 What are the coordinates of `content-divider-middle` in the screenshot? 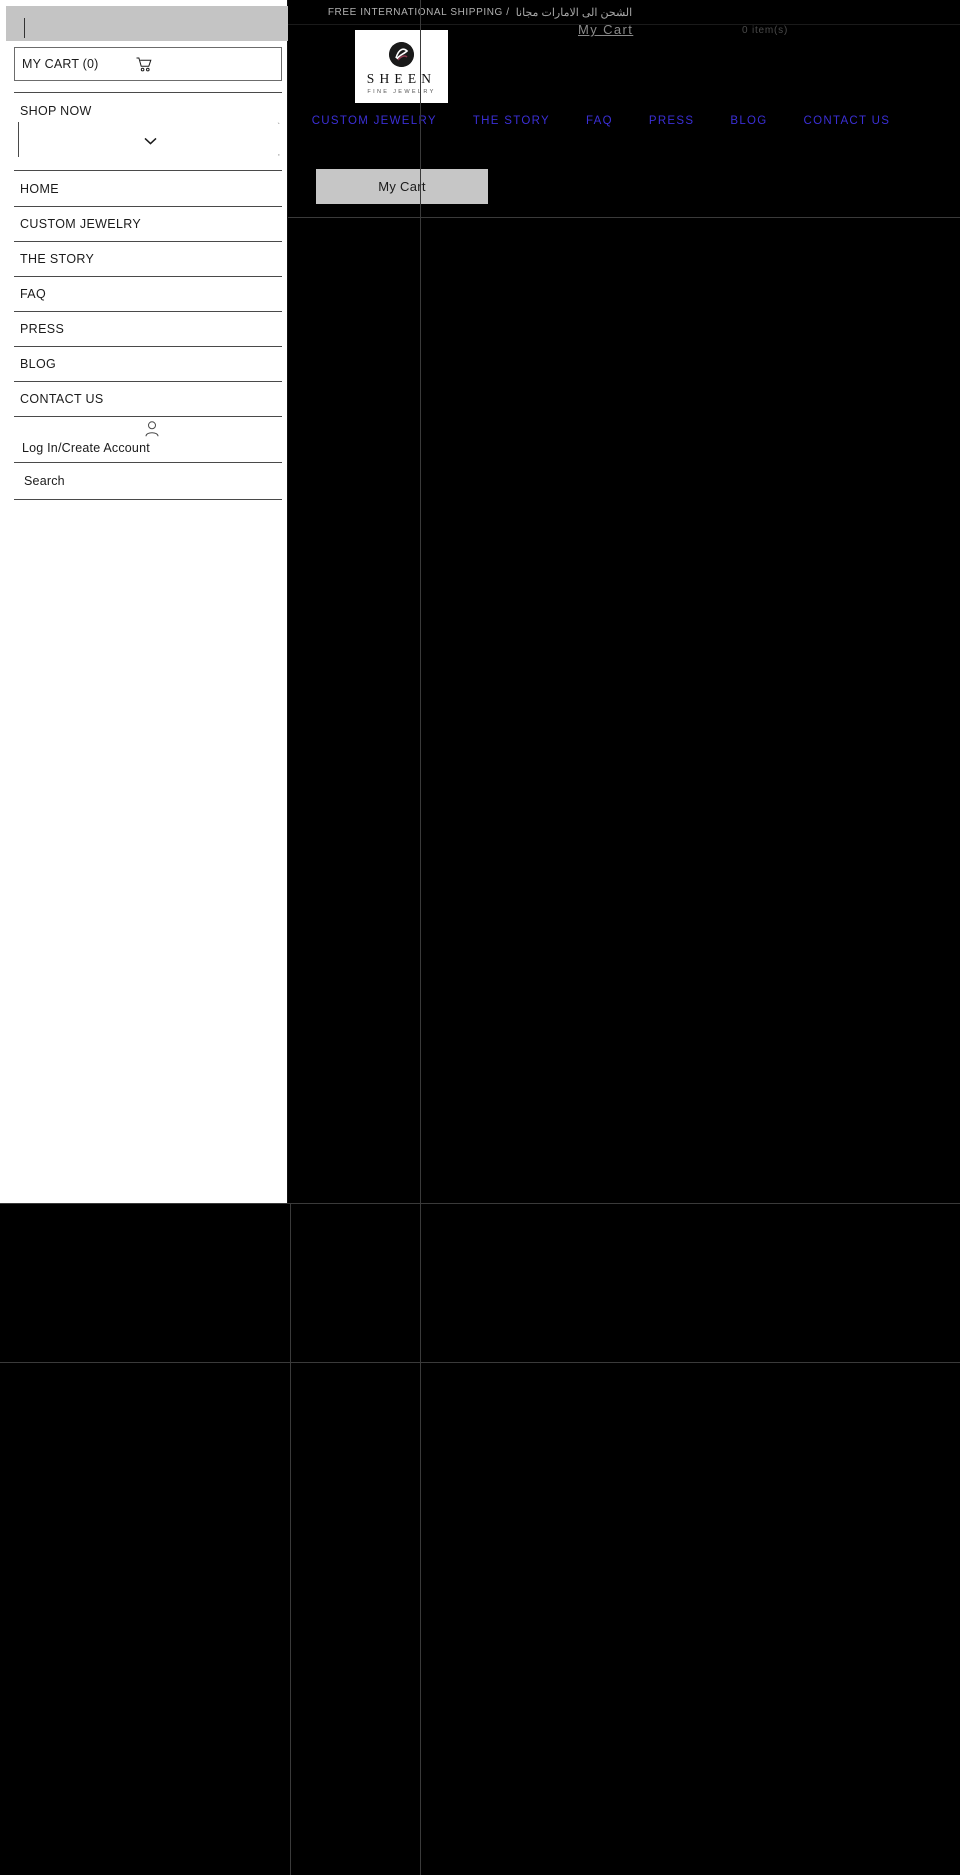 It's located at (480, 1203).